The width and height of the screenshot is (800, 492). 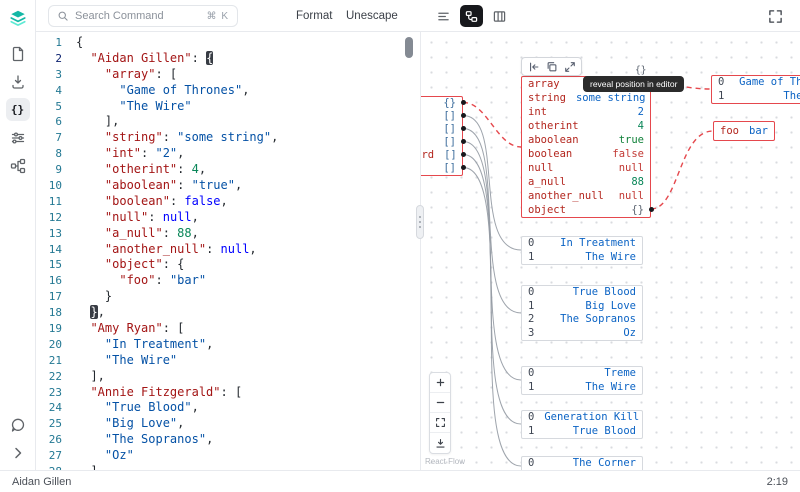 What do you see at coordinates (63, 16) in the screenshot?
I see `search-icon` at bounding box center [63, 16].